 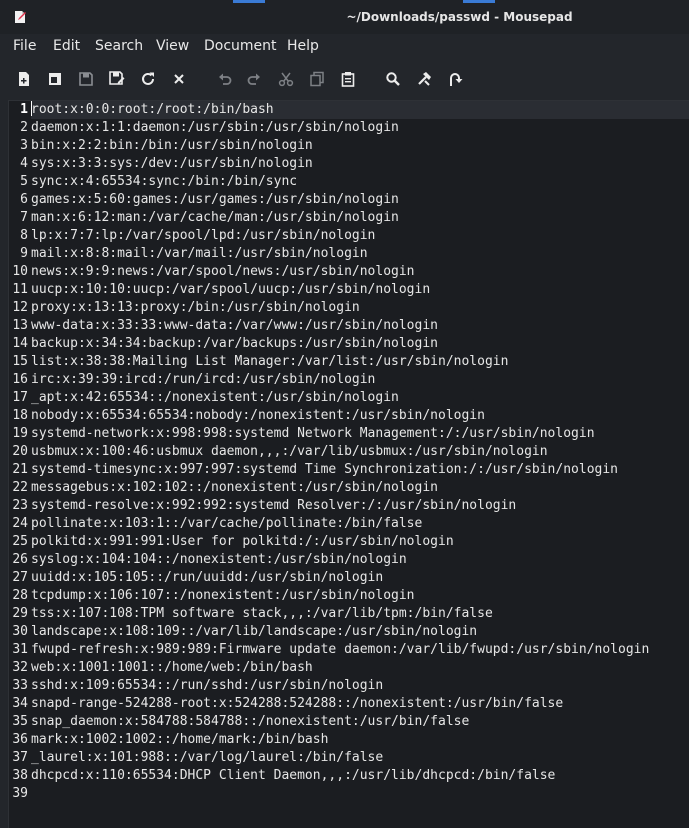 What do you see at coordinates (344, 17) in the screenshot?
I see `title-bar: ~/Downloads/passwd - Mousepad` at bounding box center [344, 17].